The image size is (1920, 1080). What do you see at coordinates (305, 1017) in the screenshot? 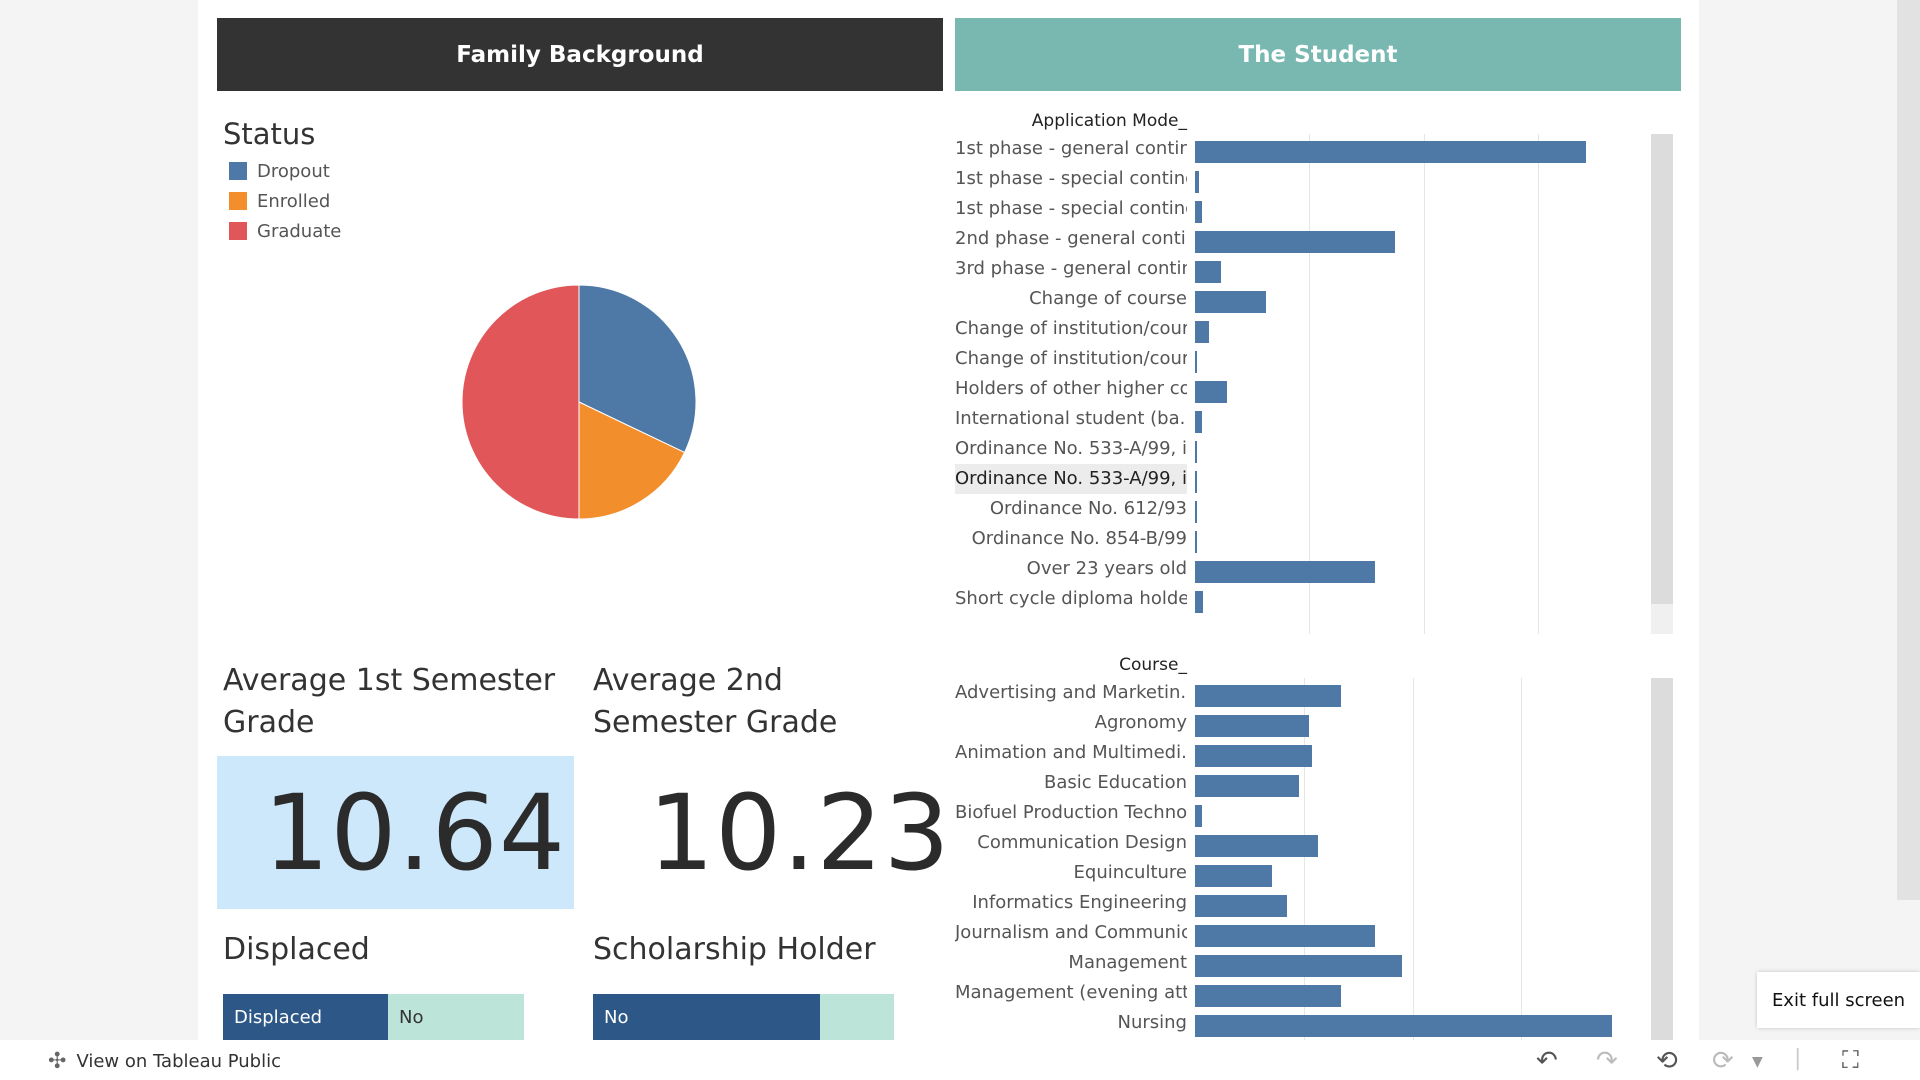
I see `displaced-segment-yes: Displaced` at bounding box center [305, 1017].